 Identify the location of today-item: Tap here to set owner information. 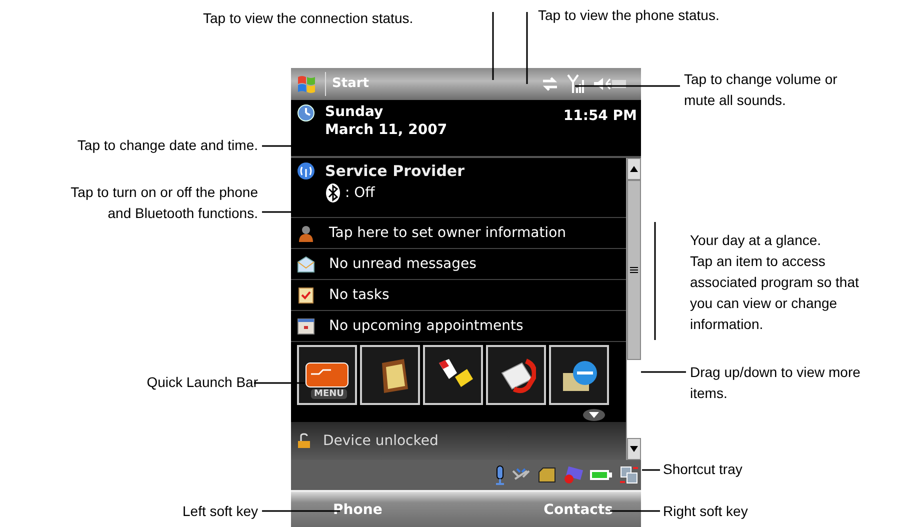
(458, 233).